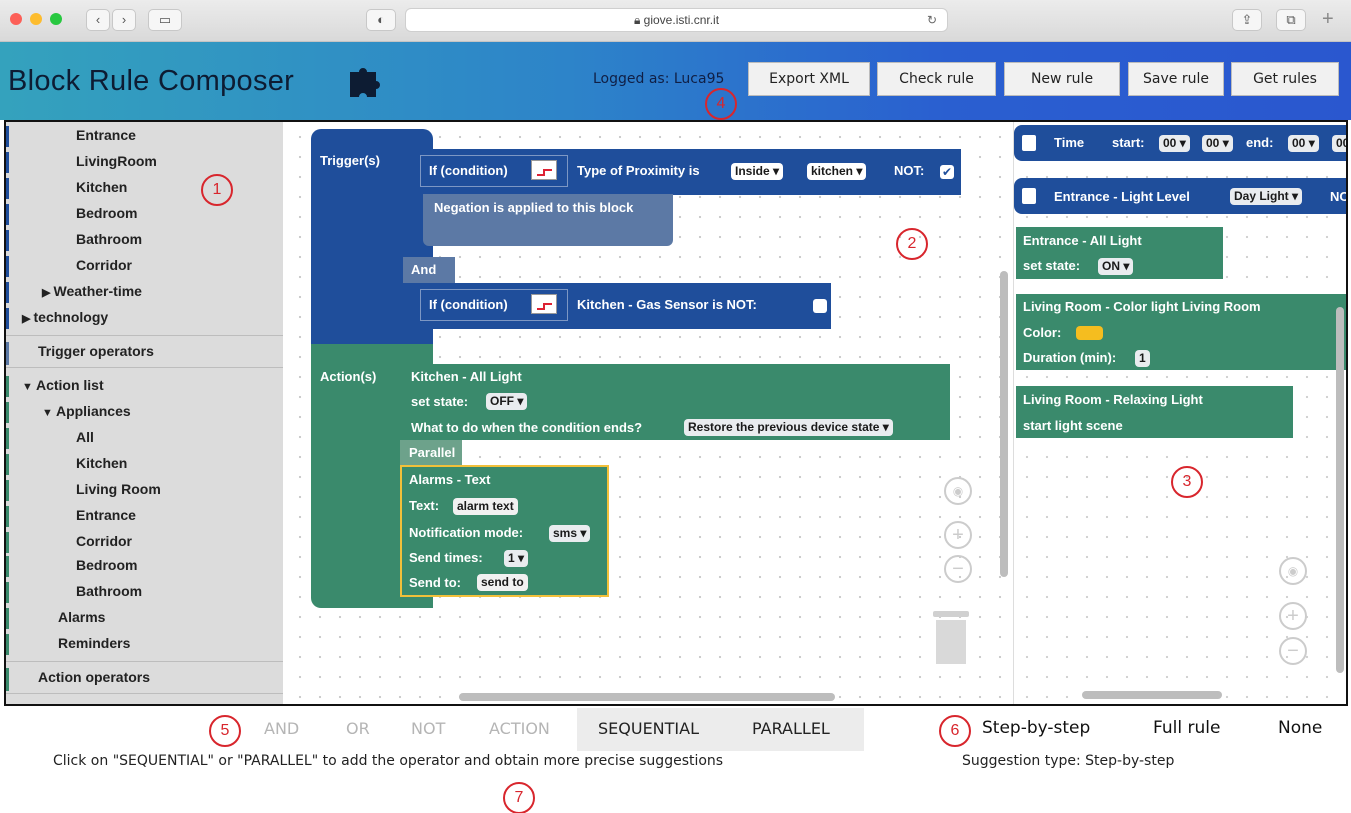 The image size is (1351, 813). What do you see at coordinates (648, 728) in the screenshot?
I see `operator-sequential: SEQUENTIAL` at bounding box center [648, 728].